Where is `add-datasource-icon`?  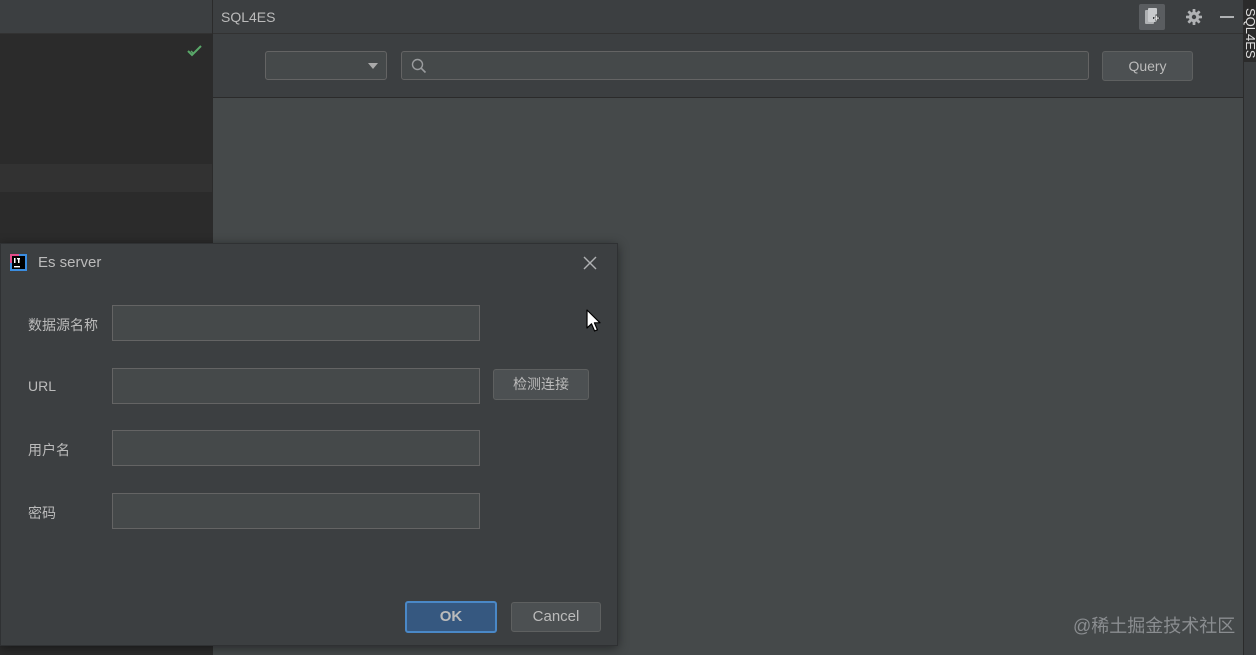
add-datasource-icon is located at coordinates (1152, 16).